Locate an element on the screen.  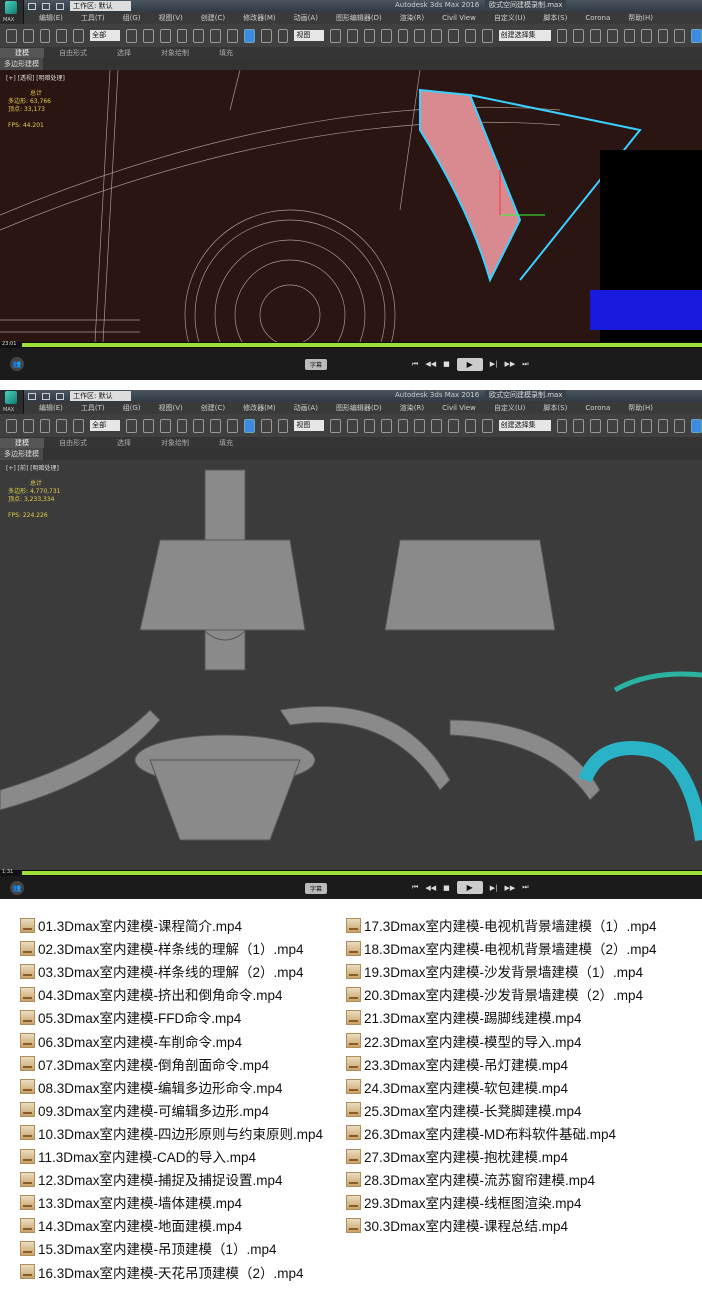
file-item: 11.3Dmax室内建模-CAD的导入.mp4 is located at coordinates (138, 1156).